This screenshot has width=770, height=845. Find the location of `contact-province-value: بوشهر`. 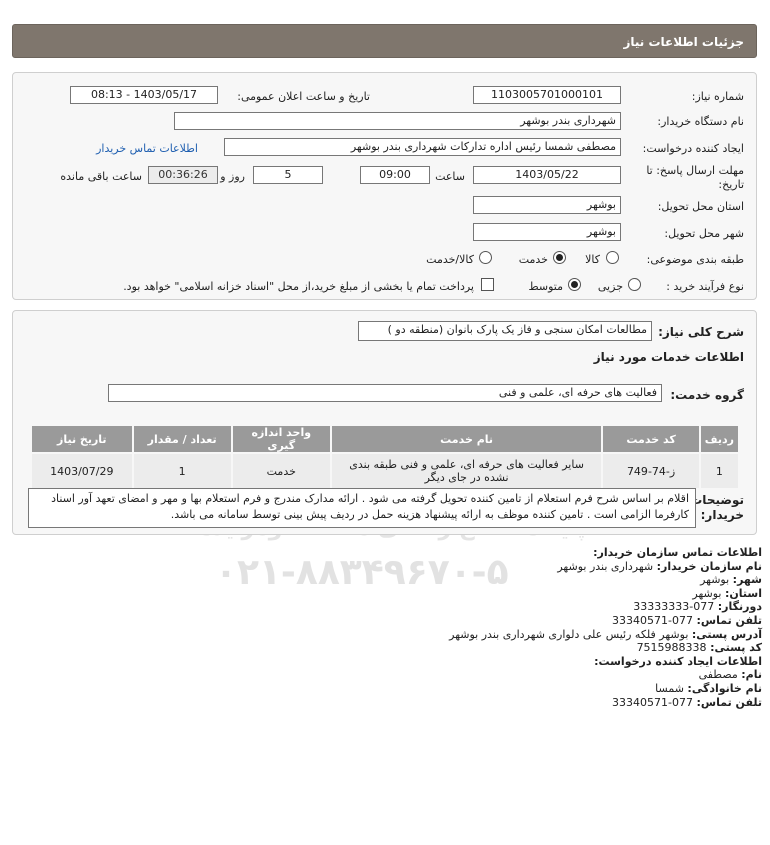

contact-province-value: بوشهر is located at coordinates (707, 593).